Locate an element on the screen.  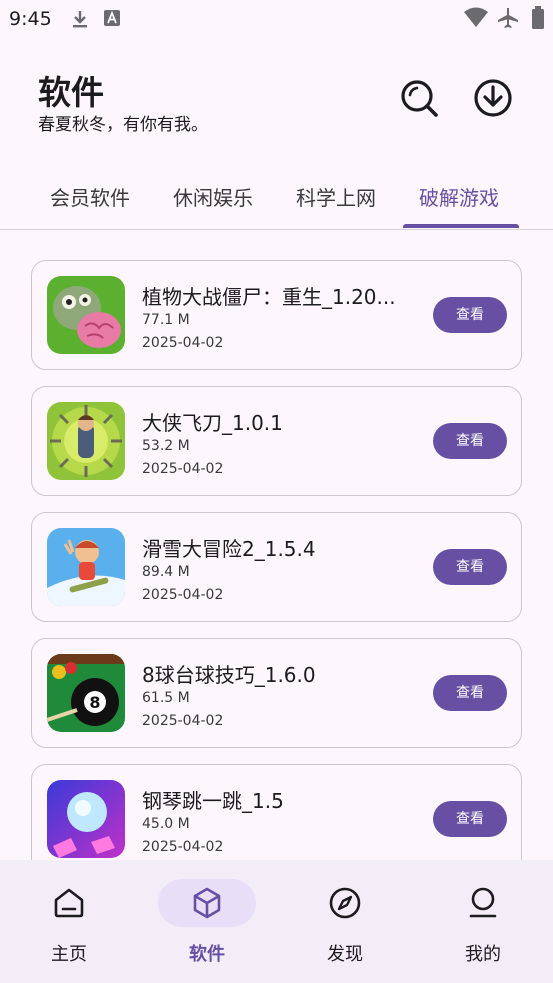
app-size: 45.0 M is located at coordinates (166, 824).